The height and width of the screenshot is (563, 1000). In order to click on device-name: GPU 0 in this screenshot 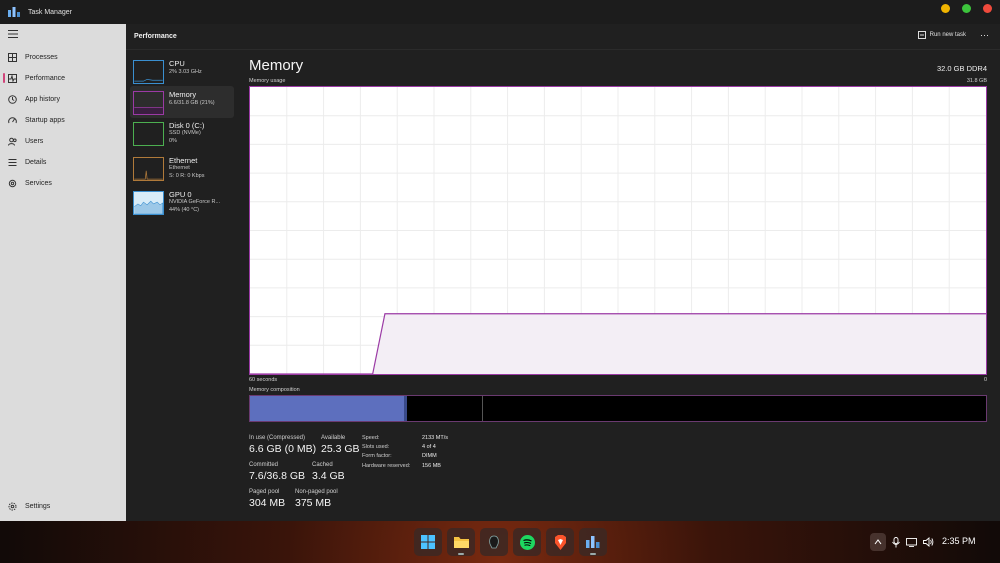, I will do `click(180, 194)`.